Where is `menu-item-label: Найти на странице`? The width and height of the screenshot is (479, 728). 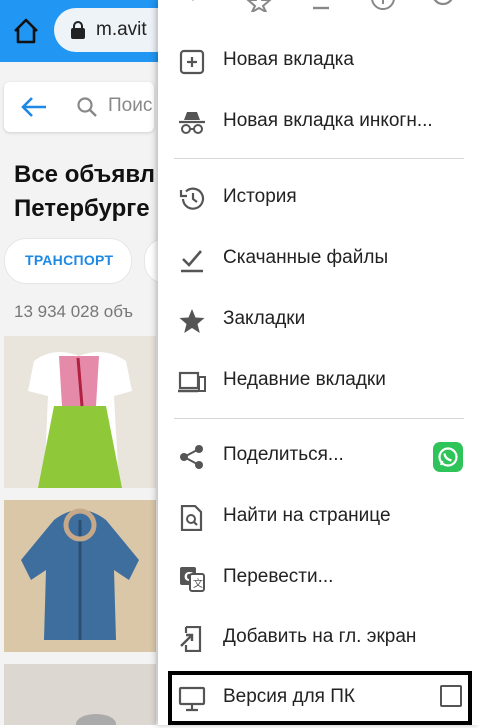 menu-item-label: Найти на странице is located at coordinates (307, 515).